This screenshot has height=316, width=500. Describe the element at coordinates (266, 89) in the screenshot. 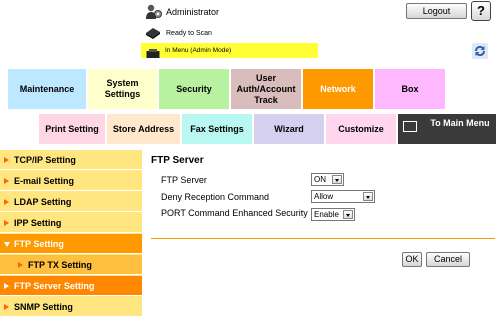

I see `tab-user-auth-account-track: User Auth/Account Track` at that location.